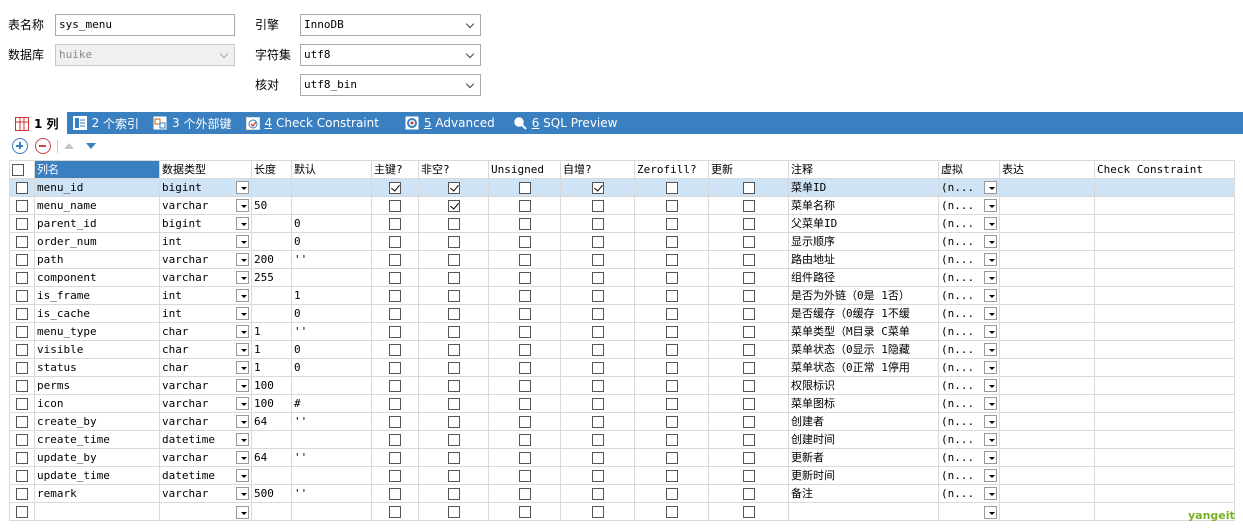  What do you see at coordinates (193, 123) in the screenshot?
I see `tab-foreign-keys: 3 个外部键` at bounding box center [193, 123].